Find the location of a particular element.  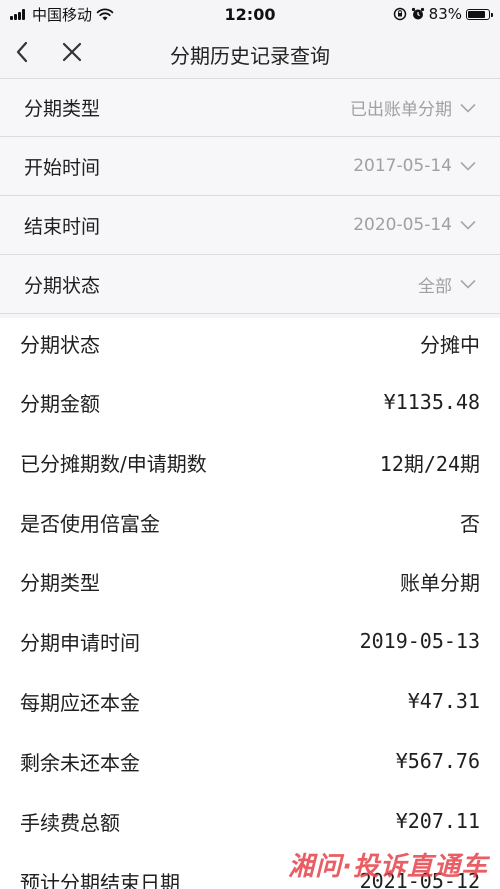

detail-row-remaining-principal: 剩余未还本金 ¥567.76 is located at coordinates (250, 761).